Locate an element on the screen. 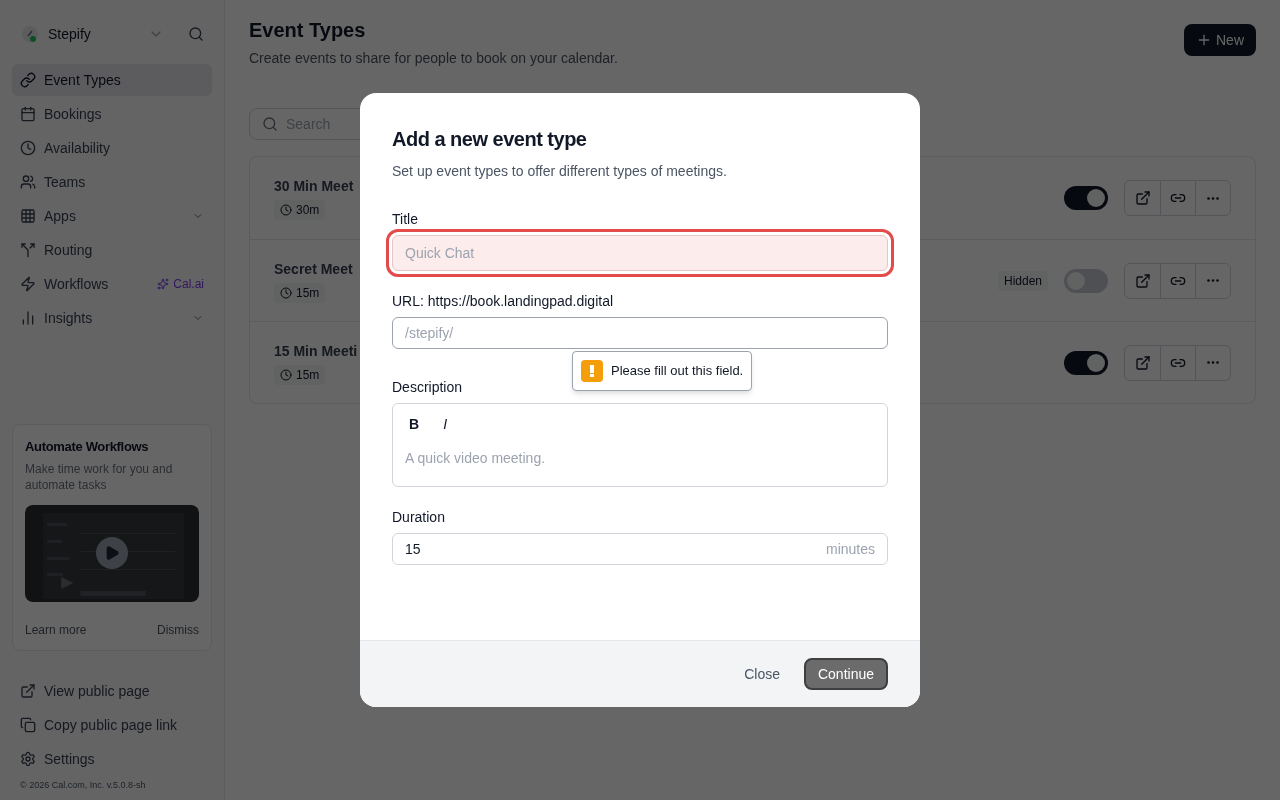 The image size is (1280, 800). lightning-icon is located at coordinates (28, 284).